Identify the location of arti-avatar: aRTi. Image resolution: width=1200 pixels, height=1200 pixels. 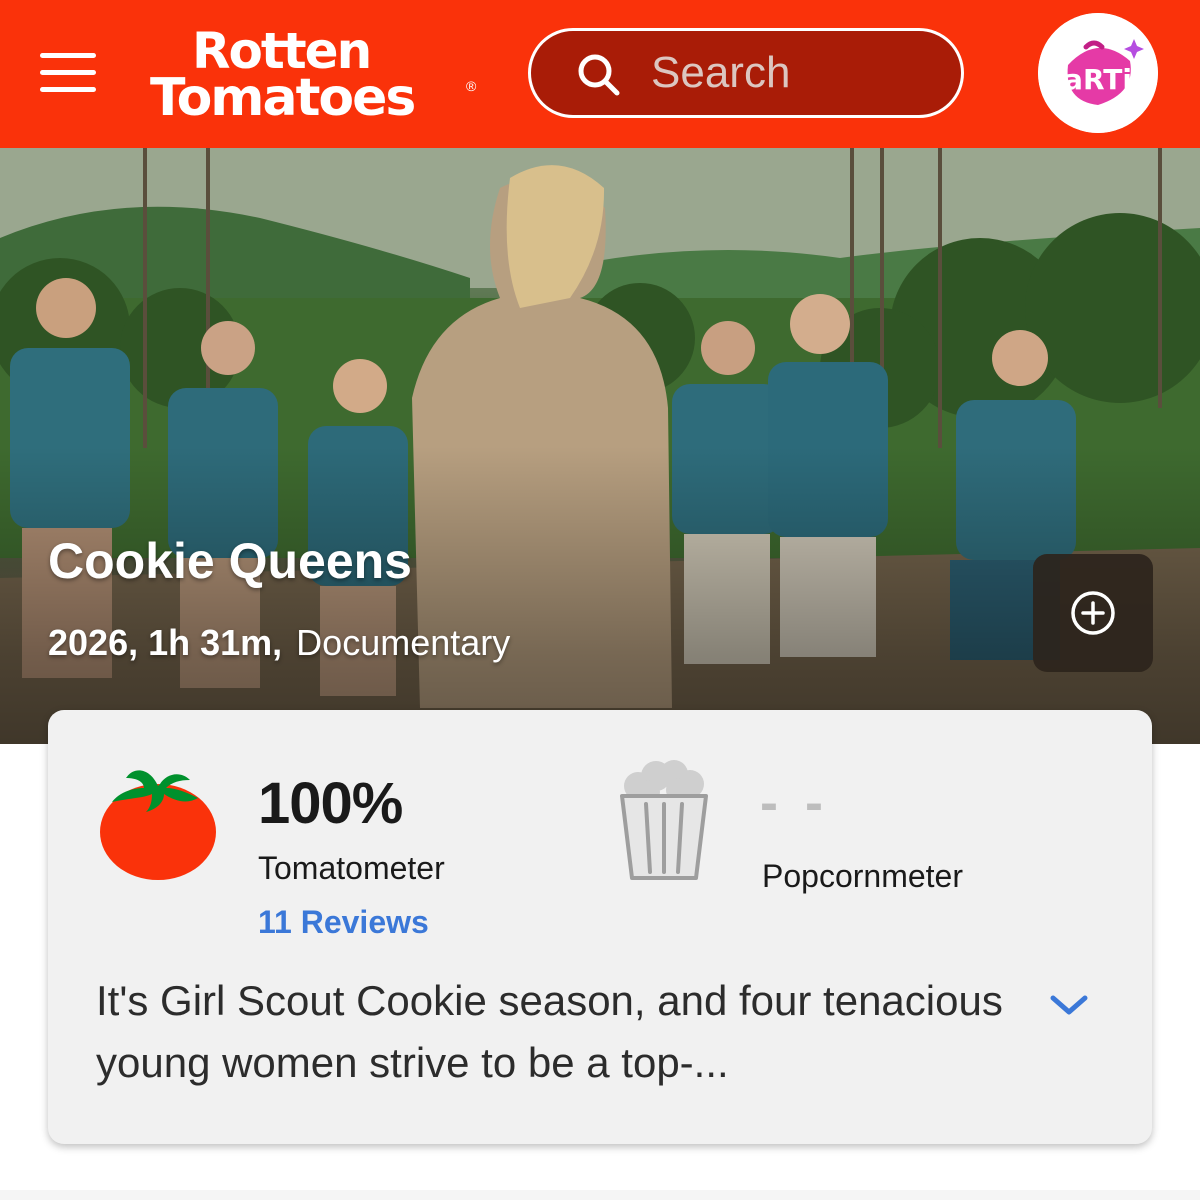
(1098, 73).